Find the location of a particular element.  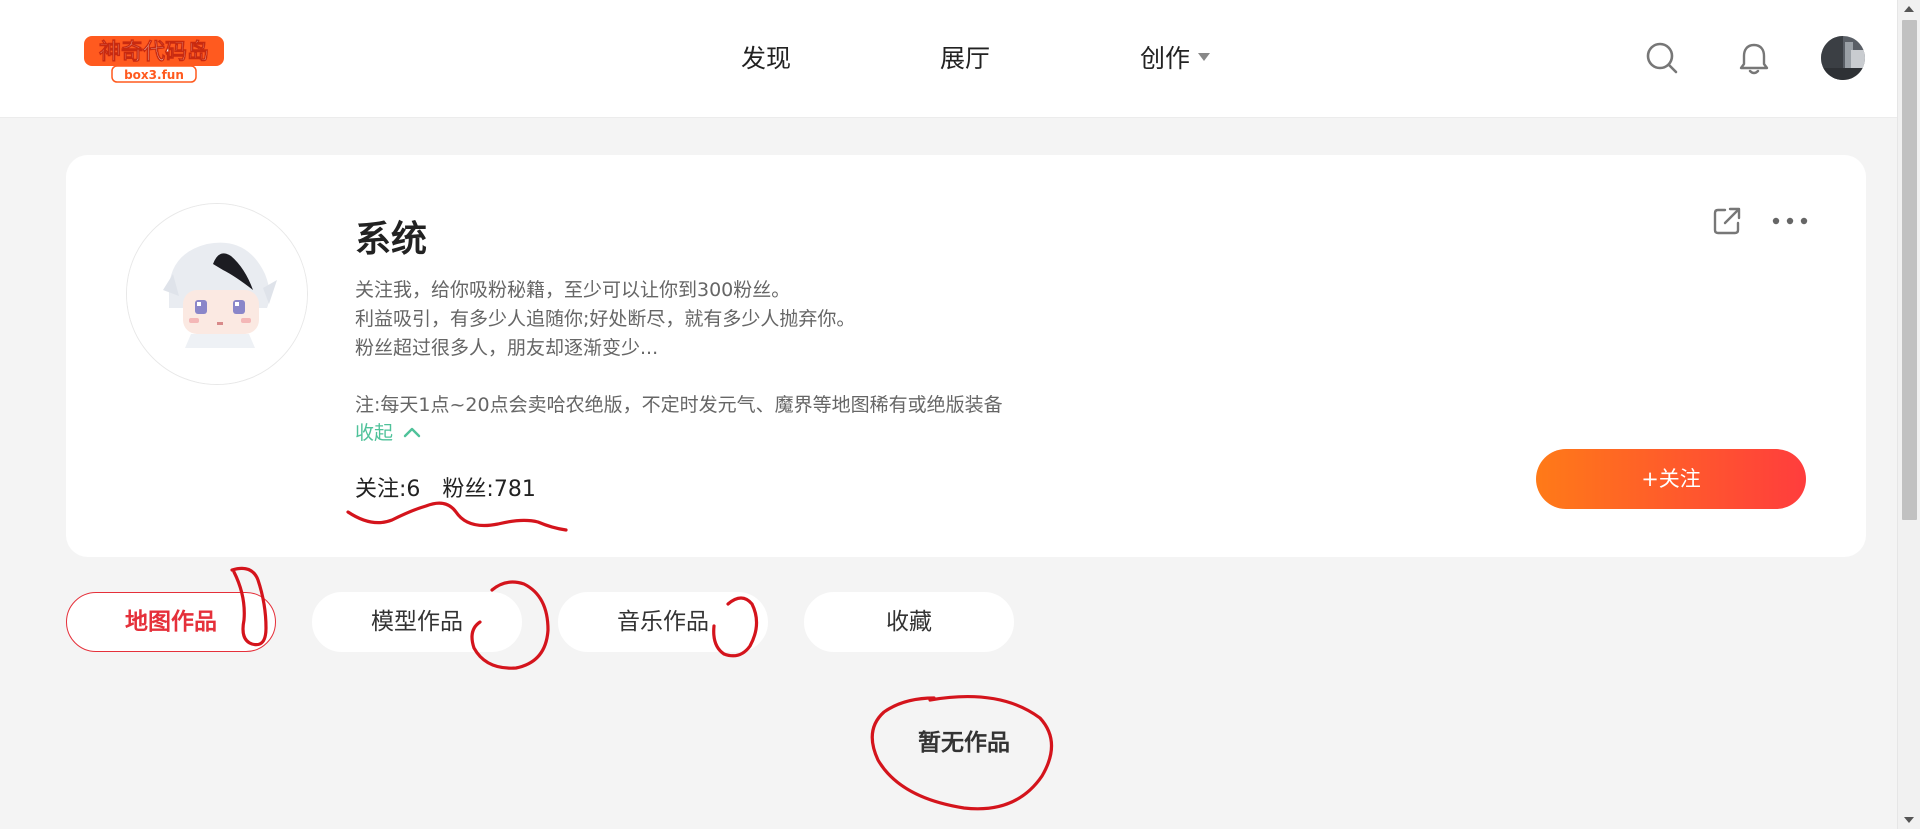

profile-stats: 关注:6 粉丝:781 is located at coordinates (445, 490).